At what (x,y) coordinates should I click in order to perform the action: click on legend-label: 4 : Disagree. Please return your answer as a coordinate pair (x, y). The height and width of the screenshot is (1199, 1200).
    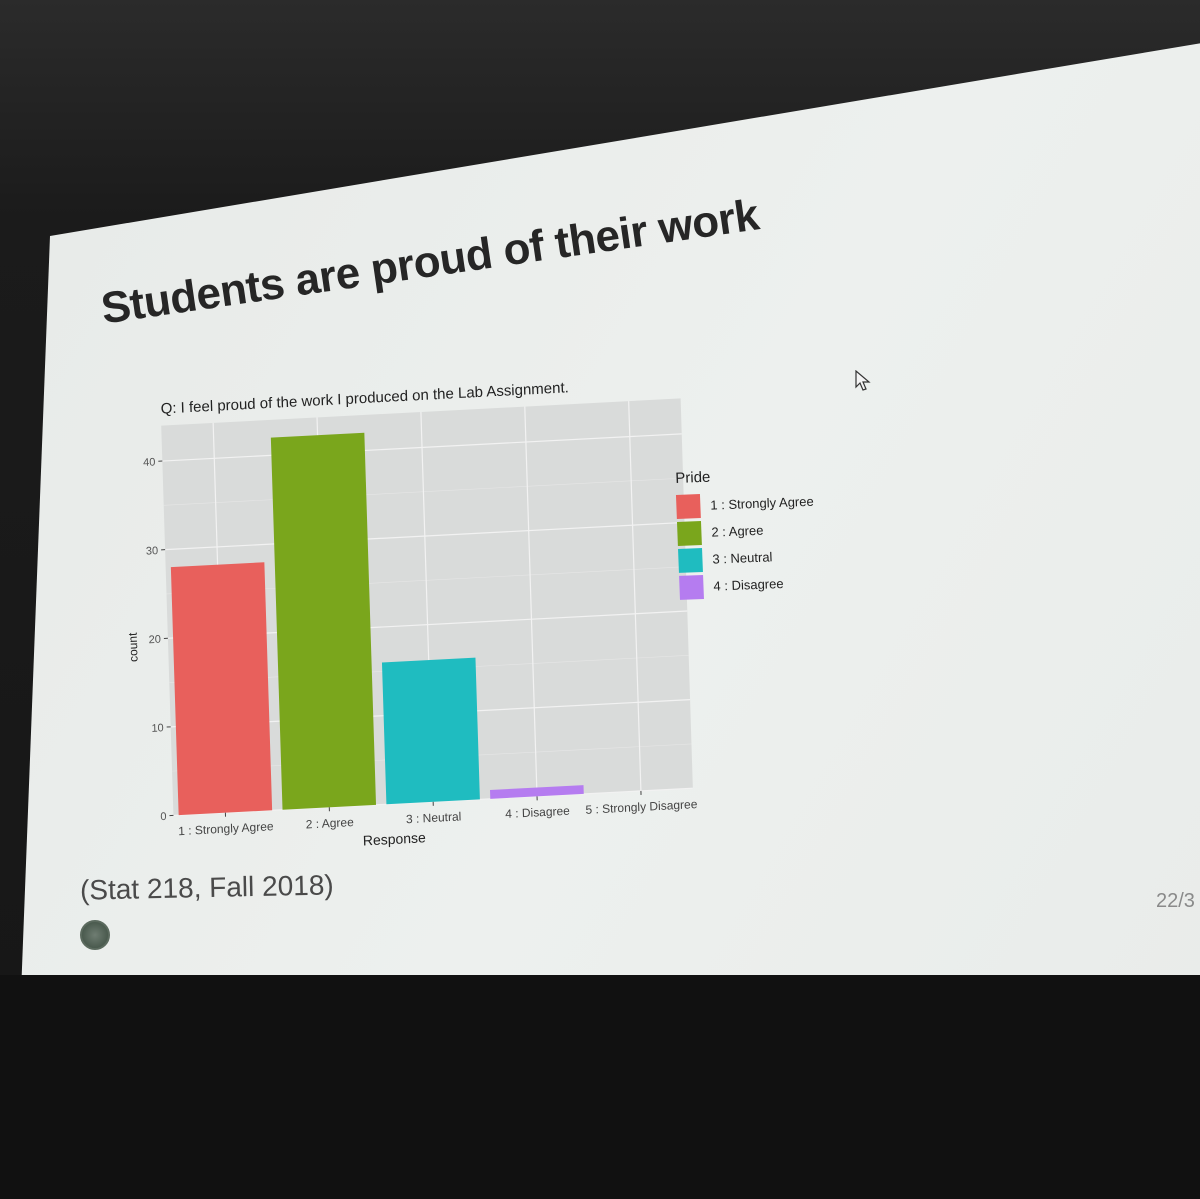
    Looking at the image, I should click on (748, 584).